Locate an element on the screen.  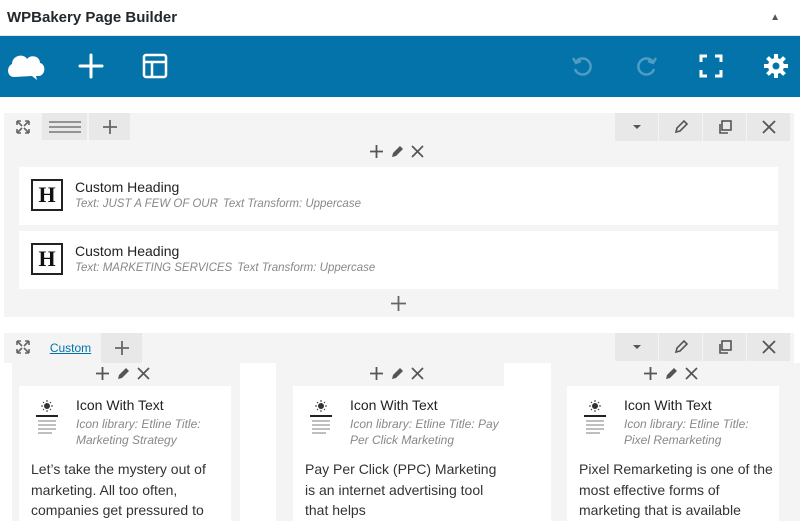
fullscreen-icon is located at coordinates (711, 66).